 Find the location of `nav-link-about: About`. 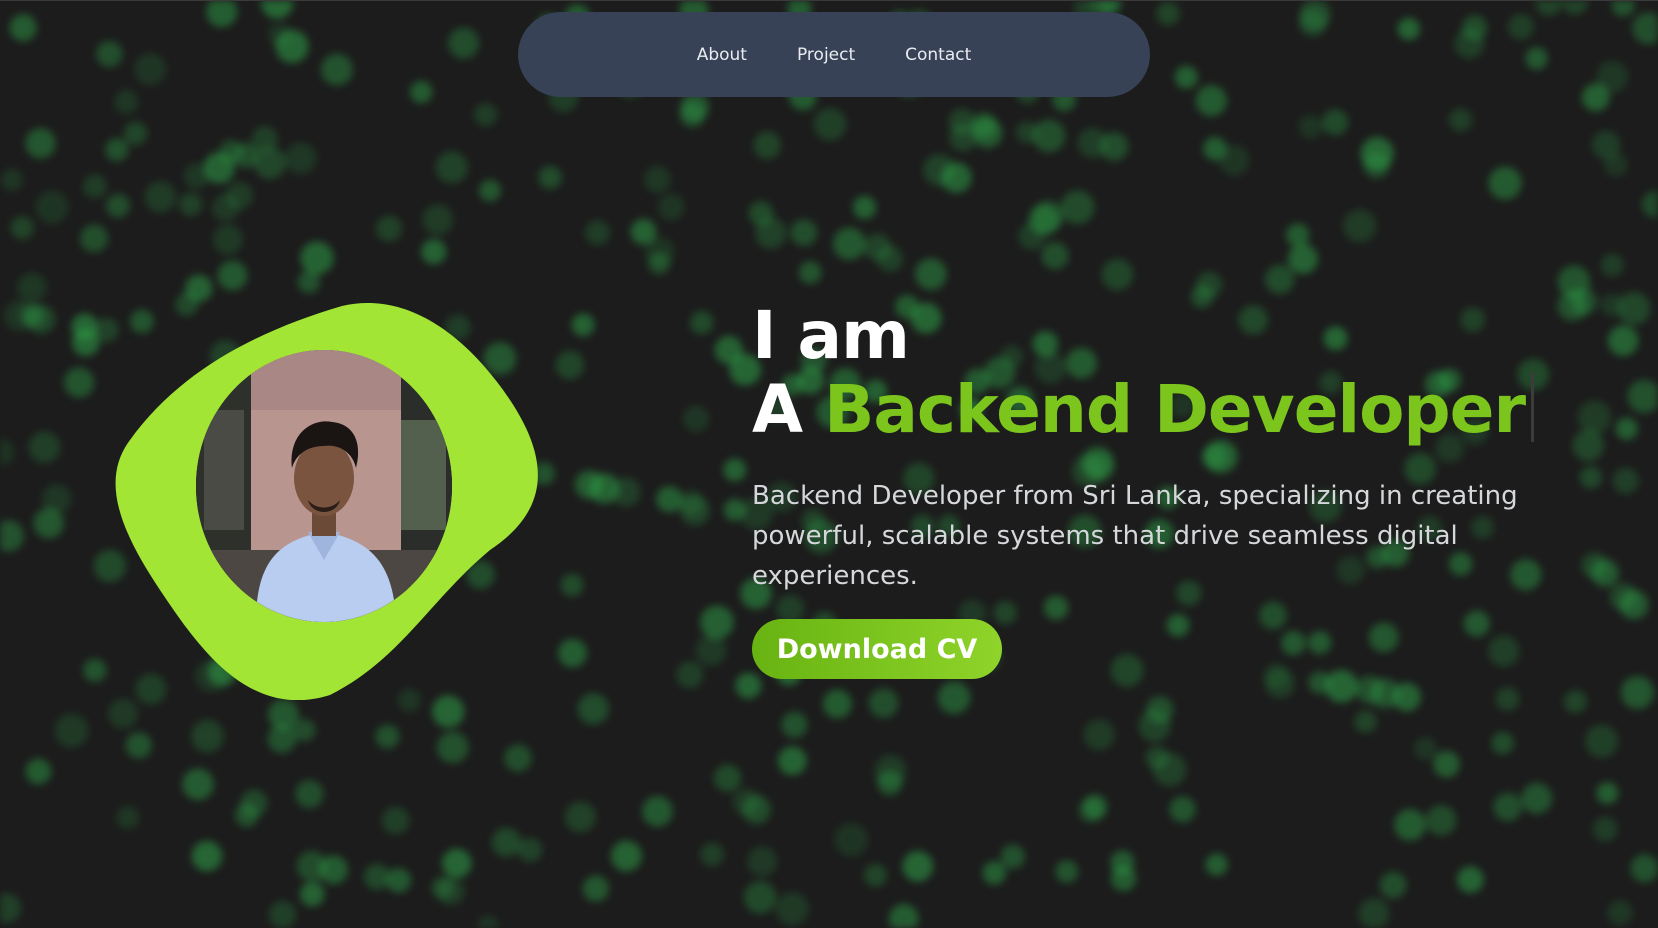

nav-link-about: About is located at coordinates (722, 55).